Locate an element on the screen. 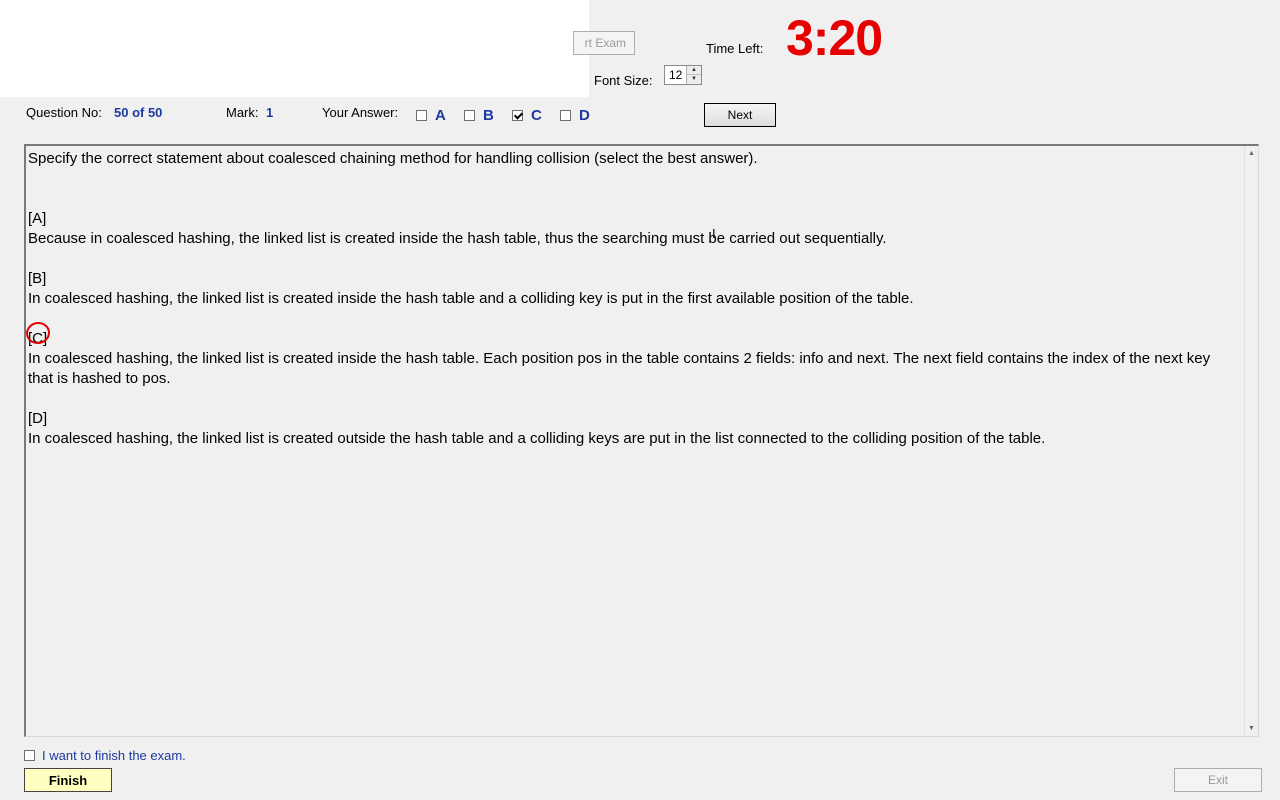 This screenshot has width=1280, height=800. your-answer-label: Your Answer: is located at coordinates (360, 112).